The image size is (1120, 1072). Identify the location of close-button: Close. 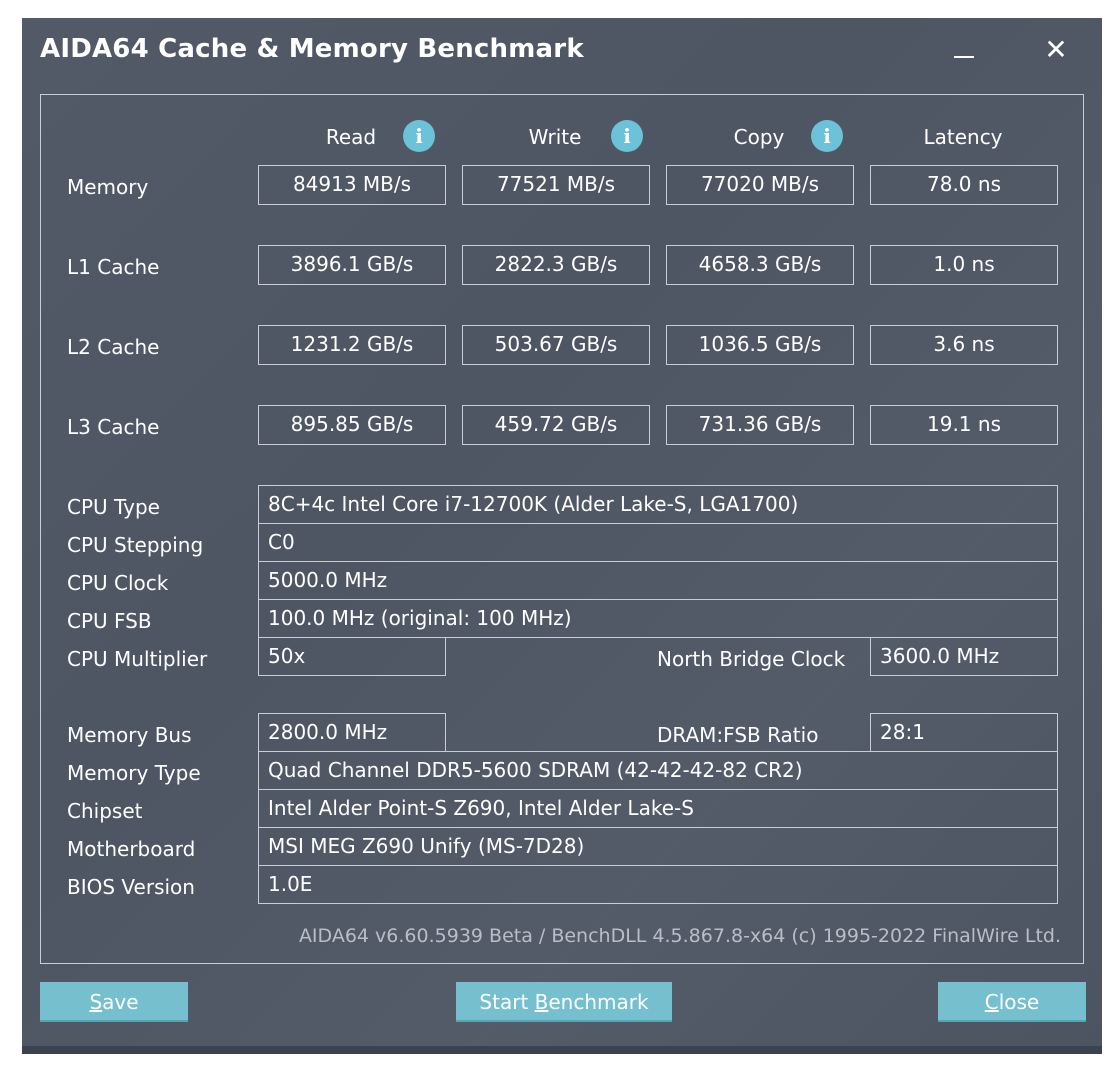
(1012, 1002).